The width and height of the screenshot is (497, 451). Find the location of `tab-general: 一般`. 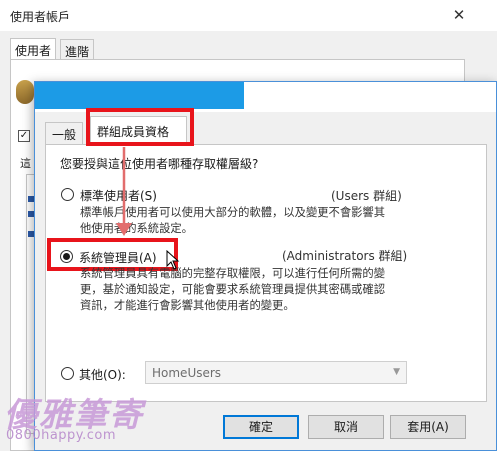

tab-general: 一般 is located at coordinates (64, 133).